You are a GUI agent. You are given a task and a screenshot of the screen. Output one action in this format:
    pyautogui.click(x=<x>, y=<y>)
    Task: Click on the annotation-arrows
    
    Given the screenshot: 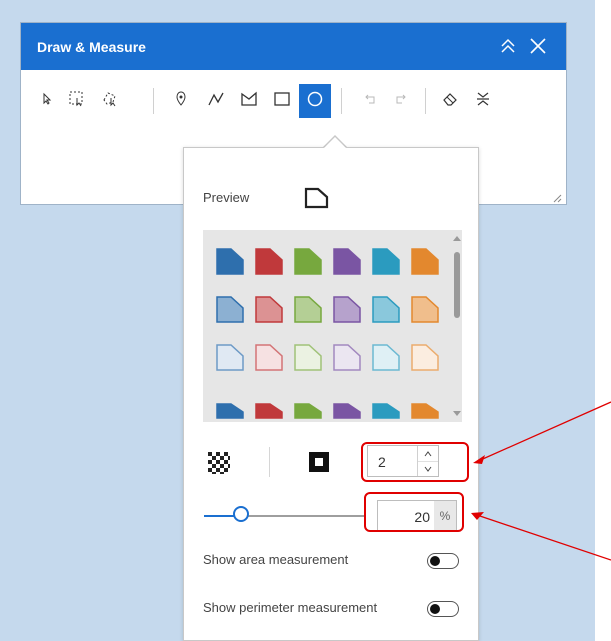 What is the action you would take?
    pyautogui.click(x=541, y=481)
    